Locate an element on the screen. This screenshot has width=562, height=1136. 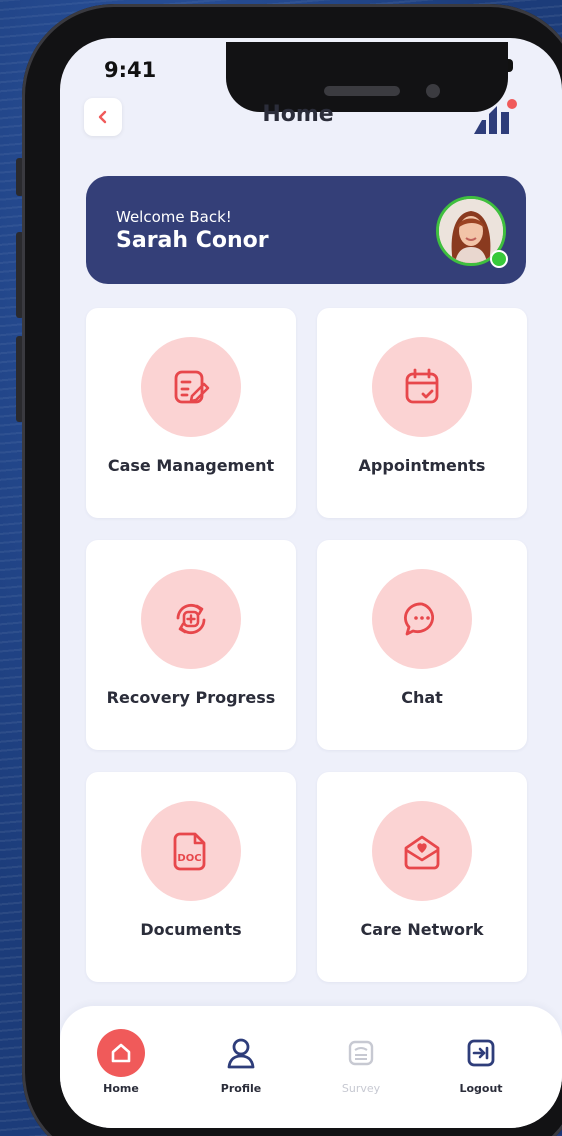
recovery-cycle-icon is located at coordinates (191, 619).